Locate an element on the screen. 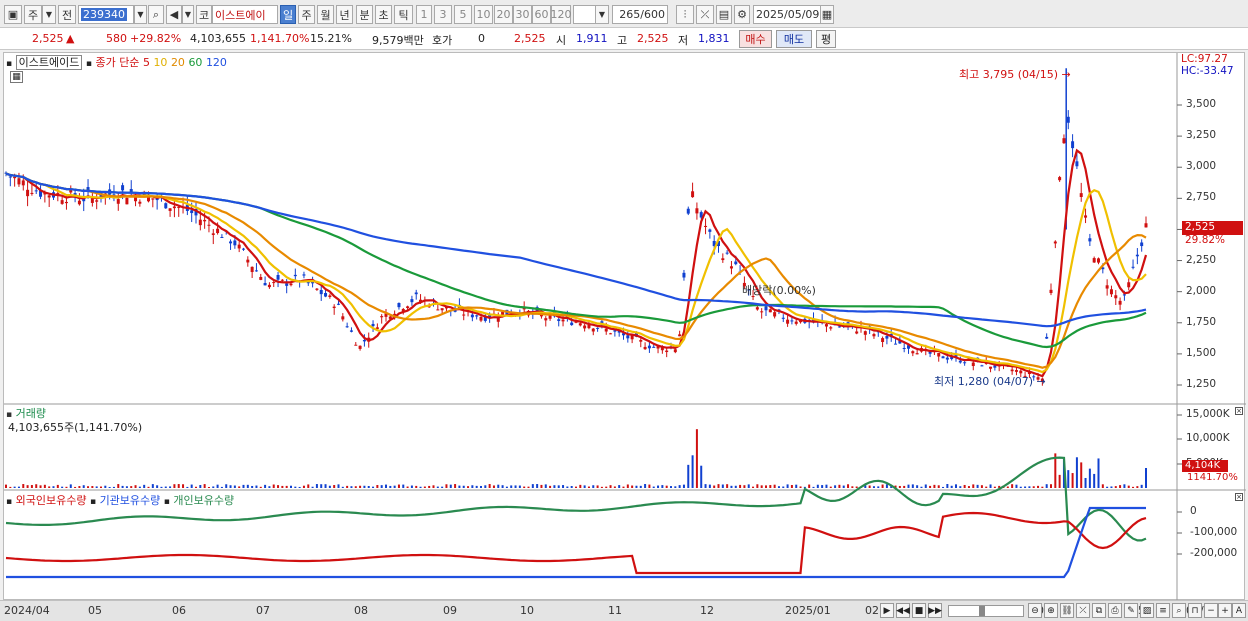 The image size is (1248, 621). x-axis-label: 08 is located at coordinates (361, 610).